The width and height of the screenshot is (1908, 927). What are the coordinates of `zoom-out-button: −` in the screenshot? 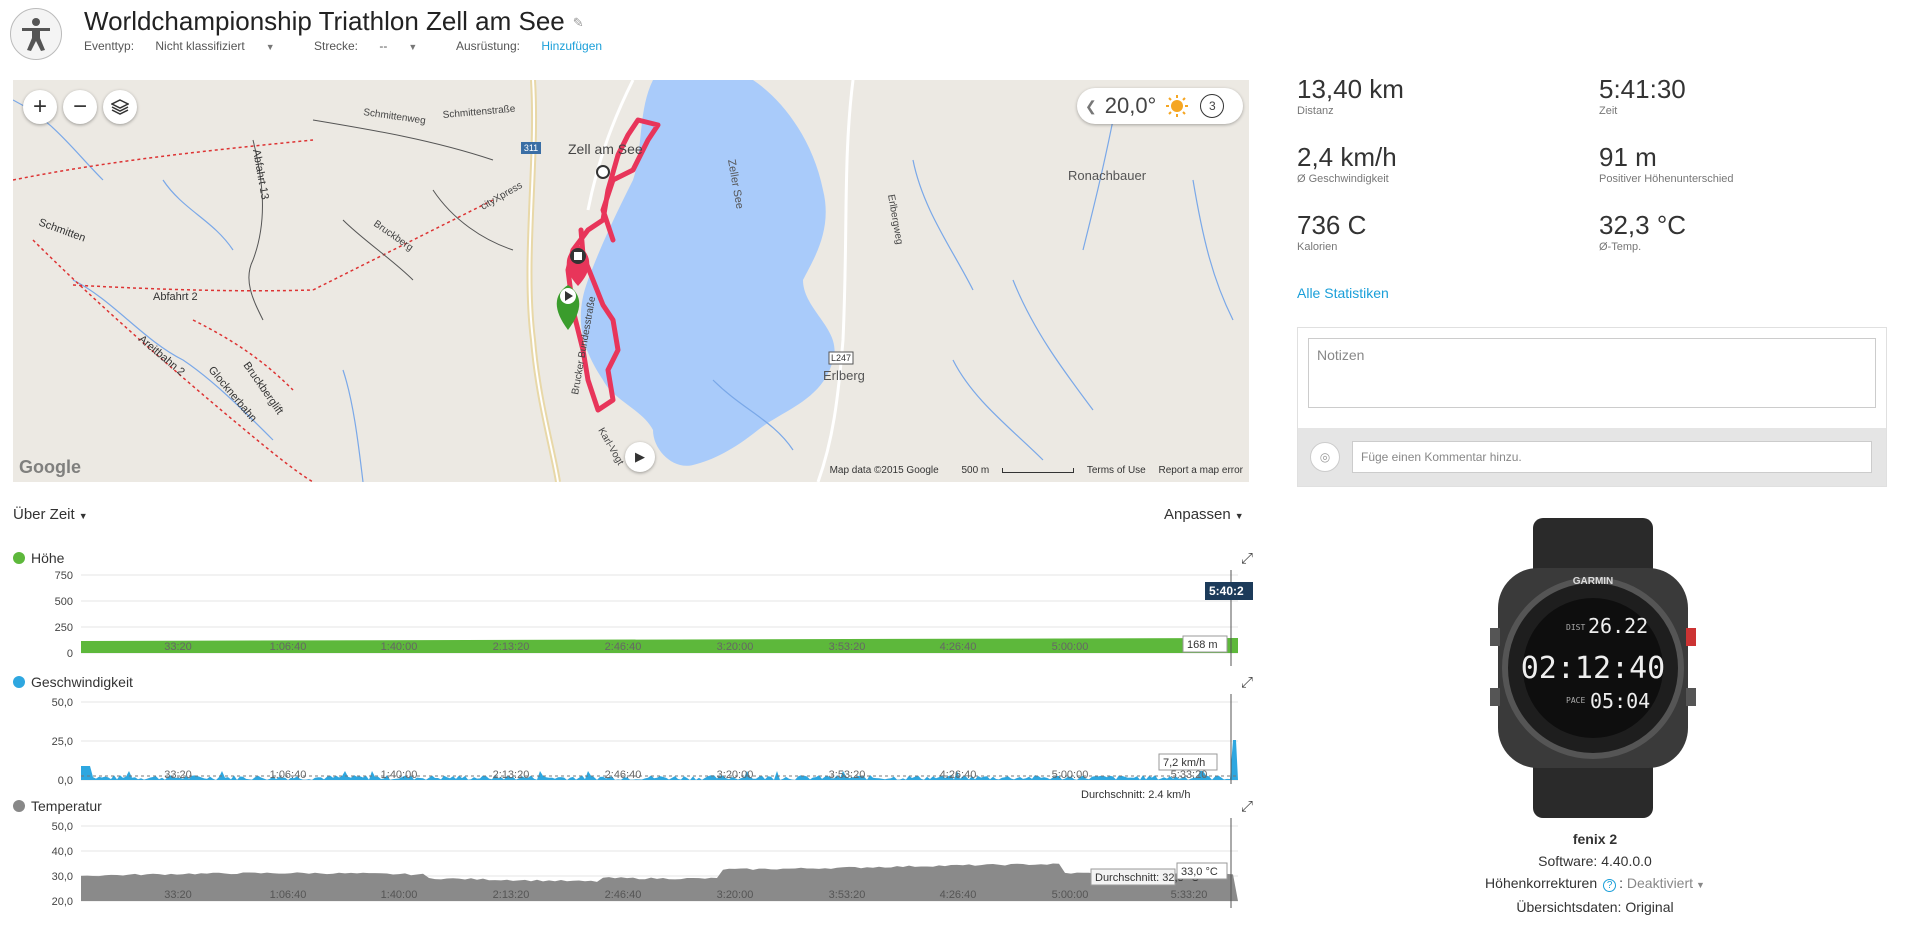 It's located at (80, 107).